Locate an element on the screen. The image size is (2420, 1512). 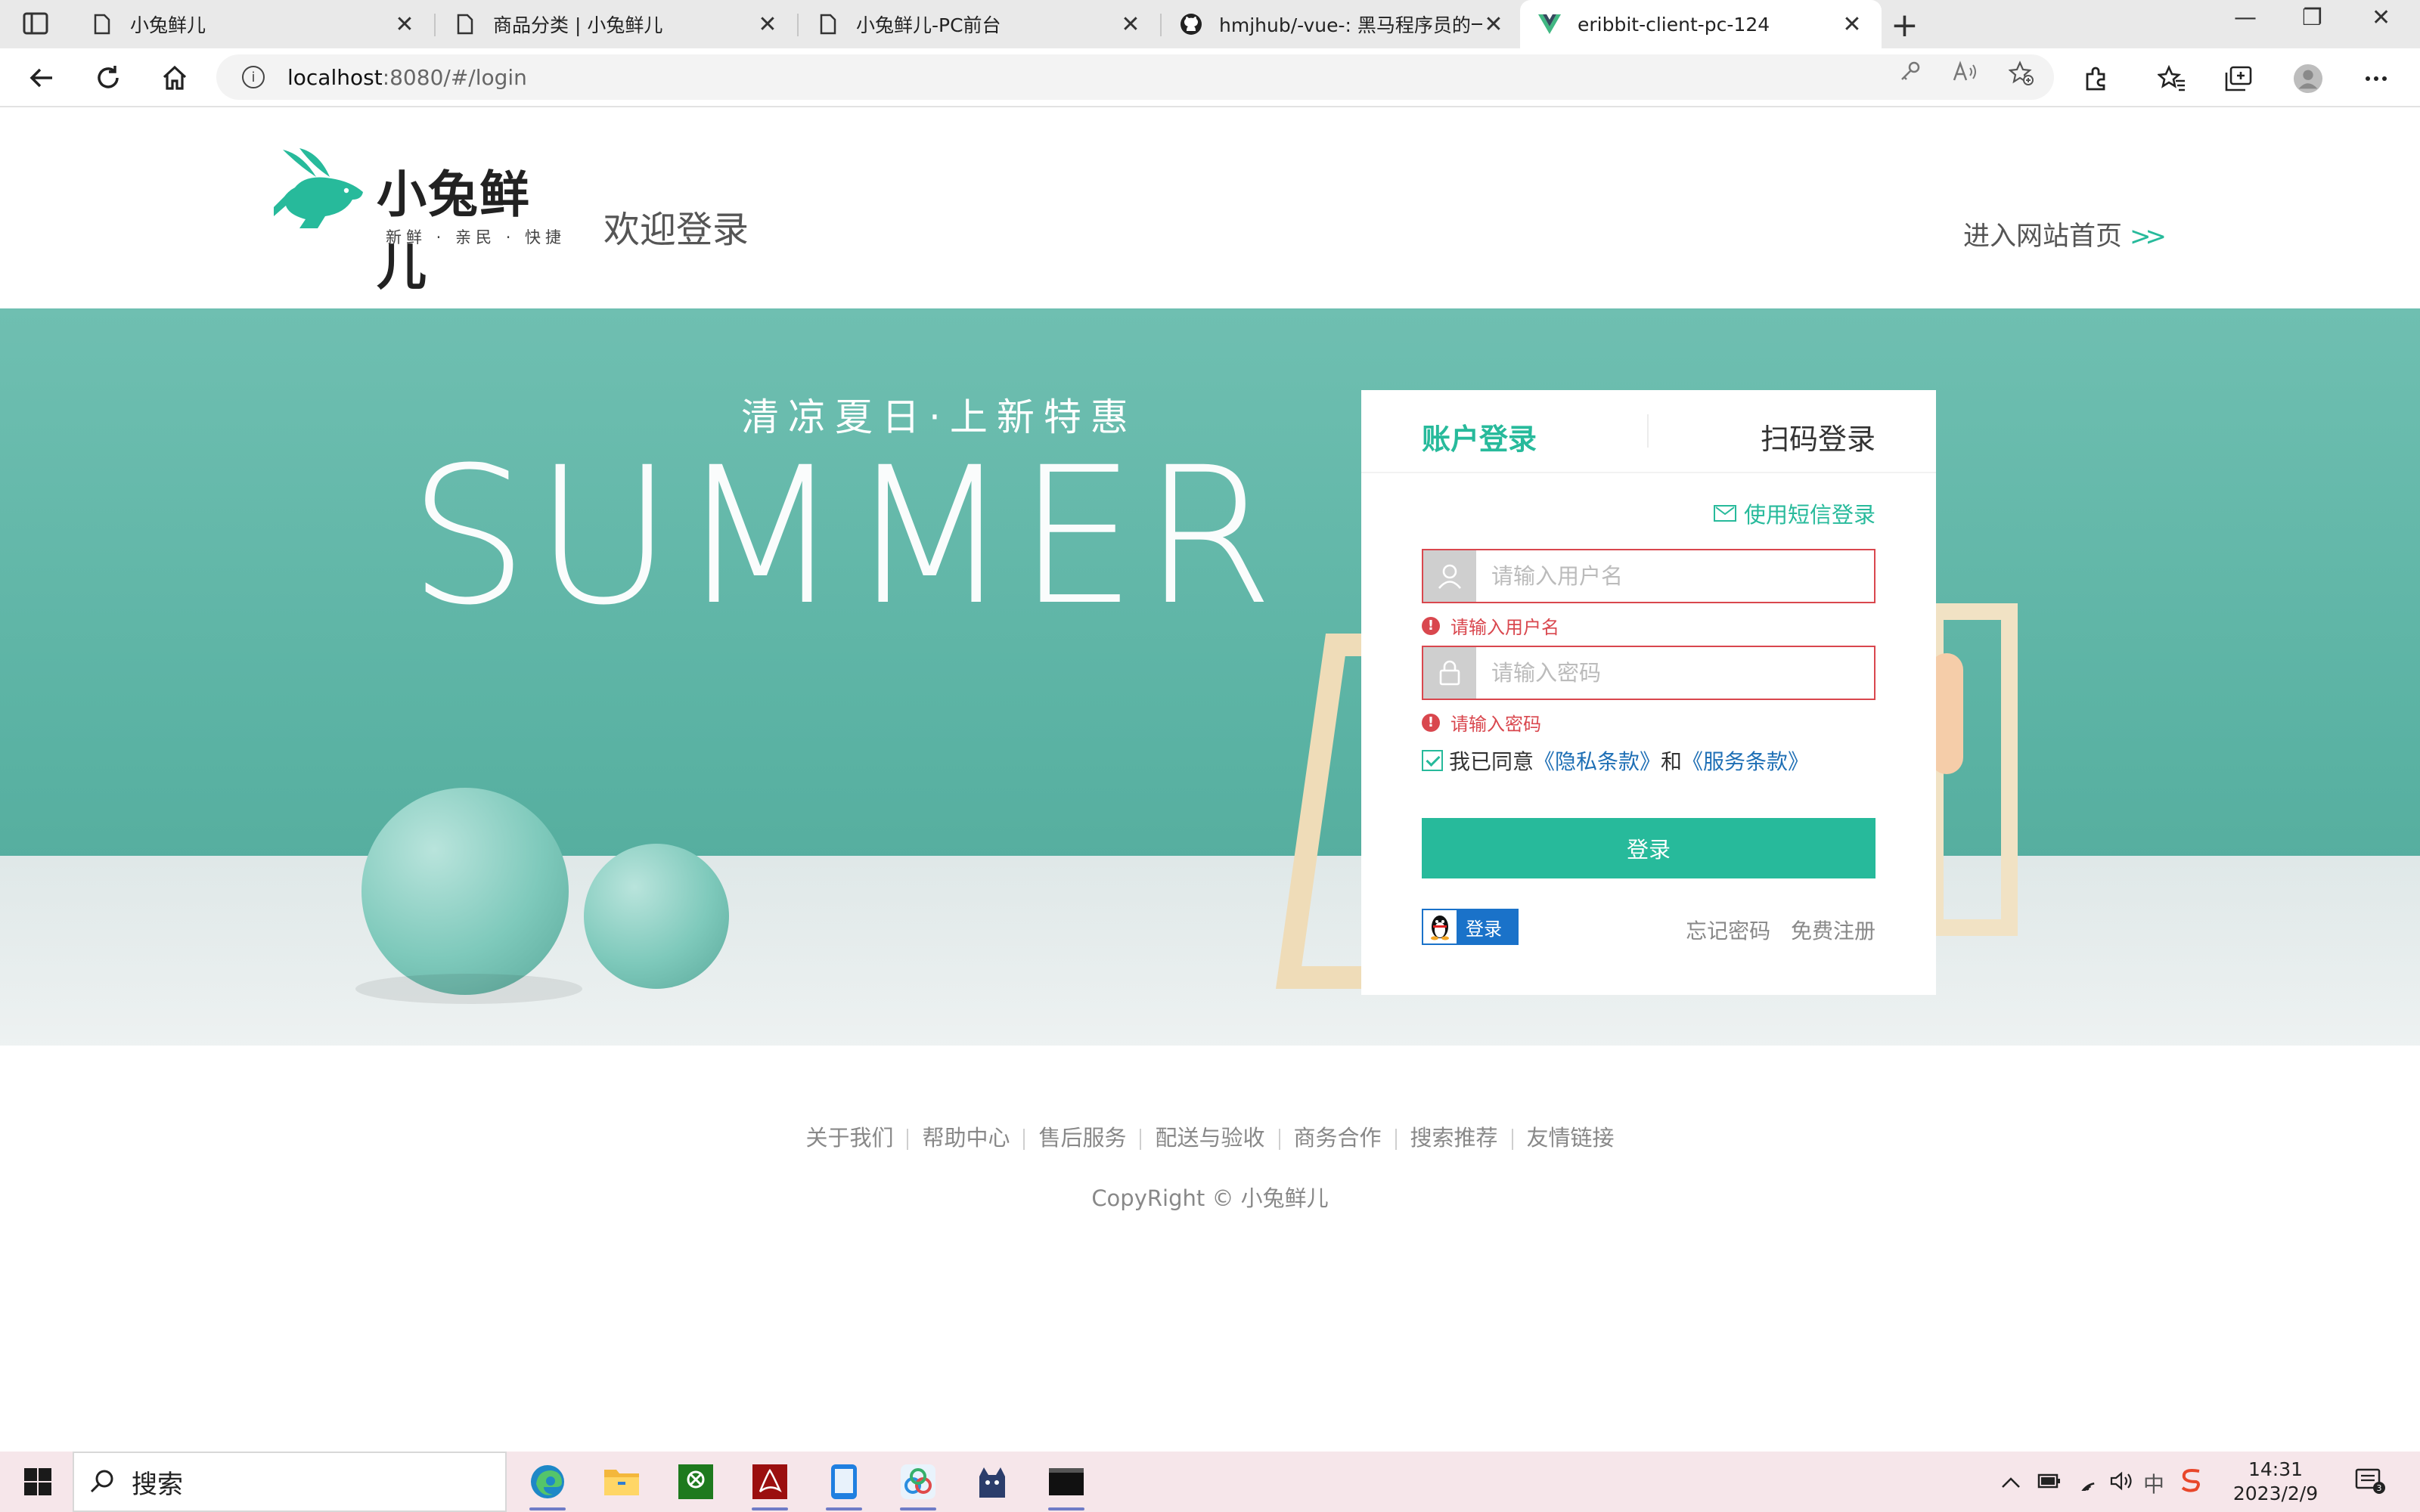
browser-tab-1: 小兔鲜儿 ✕ is located at coordinates (253, 24).